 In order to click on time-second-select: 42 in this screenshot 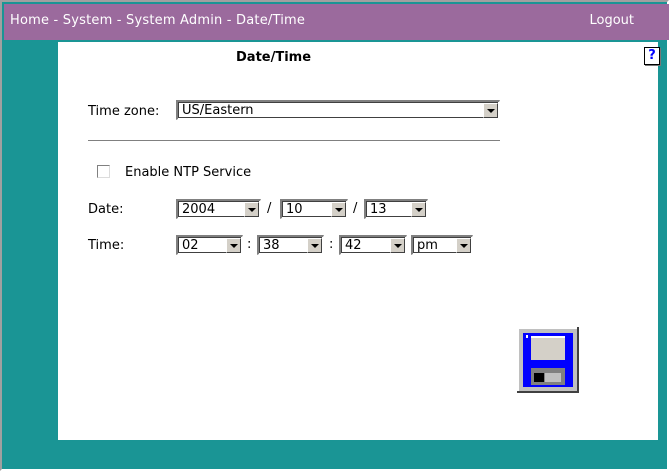, I will do `click(373, 245)`.